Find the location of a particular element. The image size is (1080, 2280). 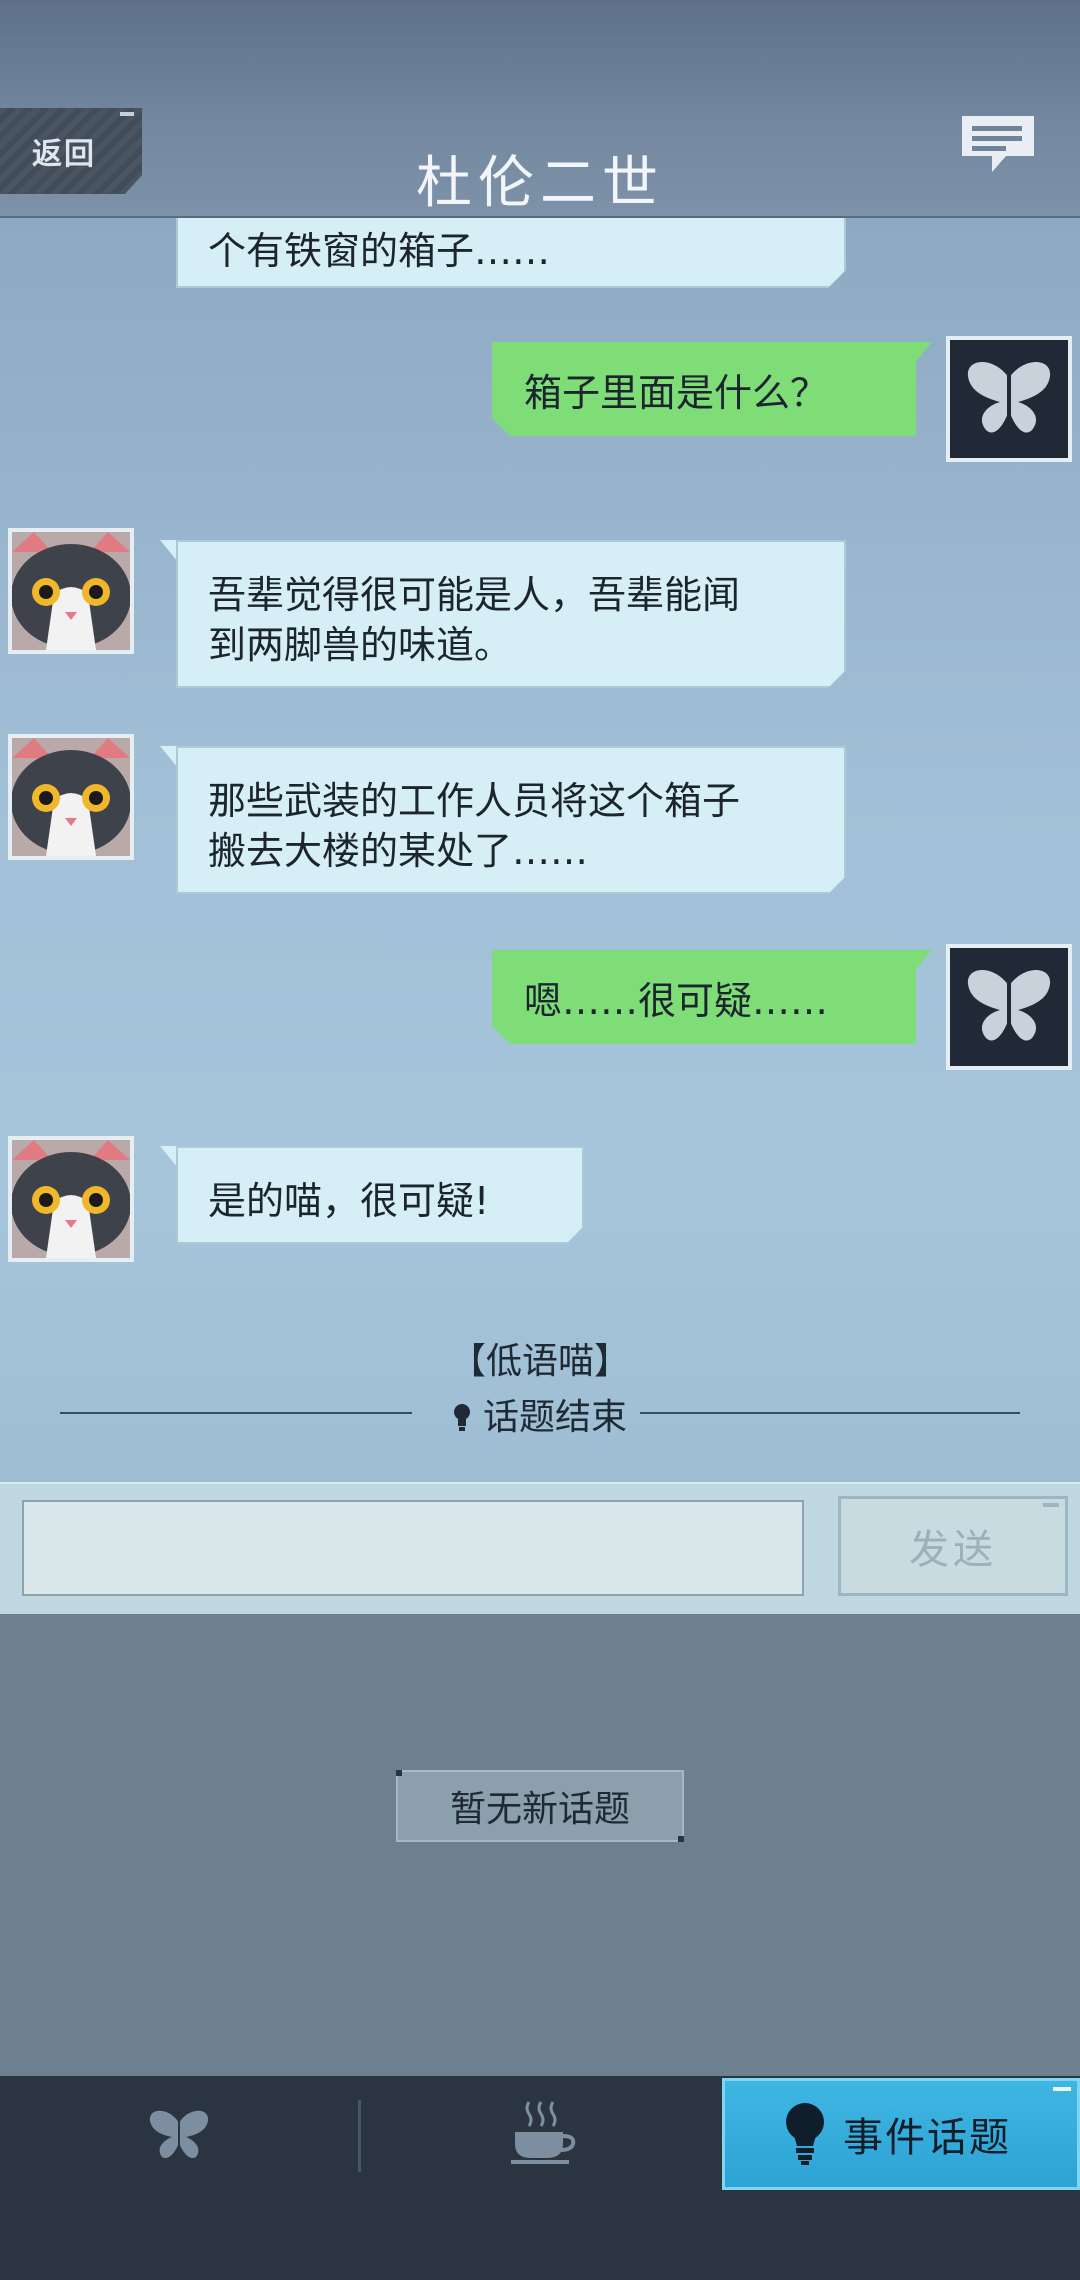

send-button-label: 发送 is located at coordinates (953, 1550).